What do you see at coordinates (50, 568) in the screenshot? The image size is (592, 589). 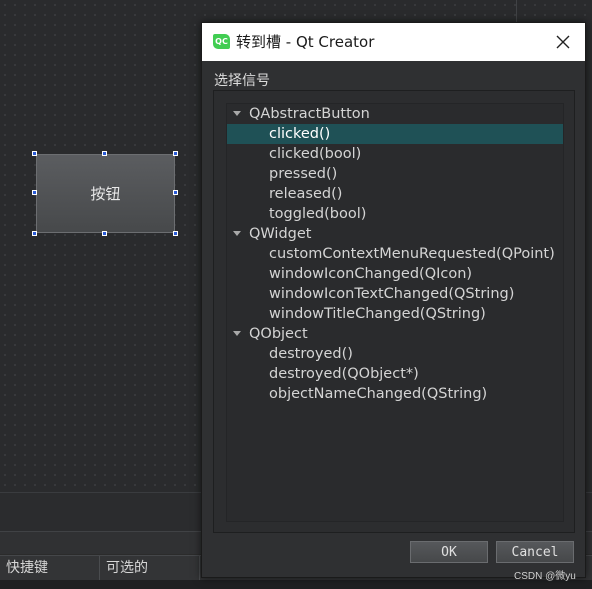 I see `column-header-shortcut: 快捷键` at bounding box center [50, 568].